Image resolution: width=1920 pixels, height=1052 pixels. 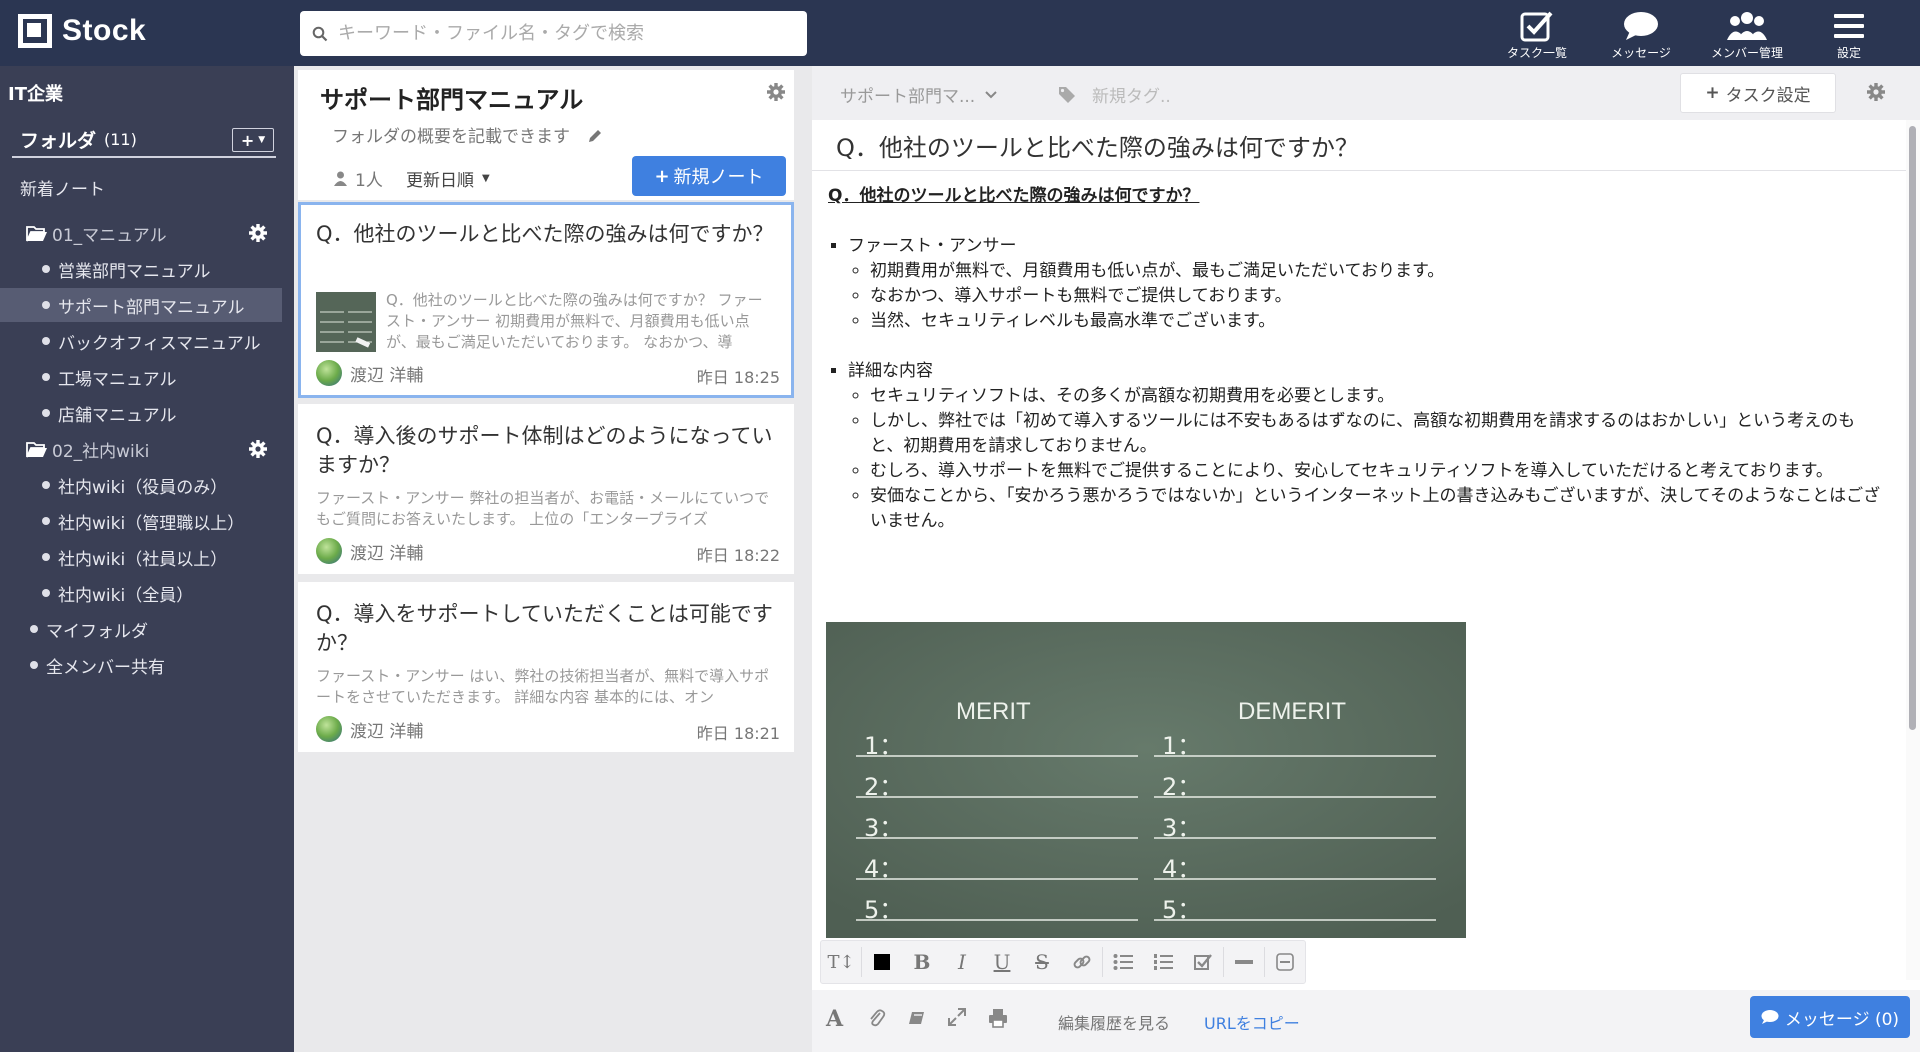 I want to click on pencil-icon, so click(x=595, y=136).